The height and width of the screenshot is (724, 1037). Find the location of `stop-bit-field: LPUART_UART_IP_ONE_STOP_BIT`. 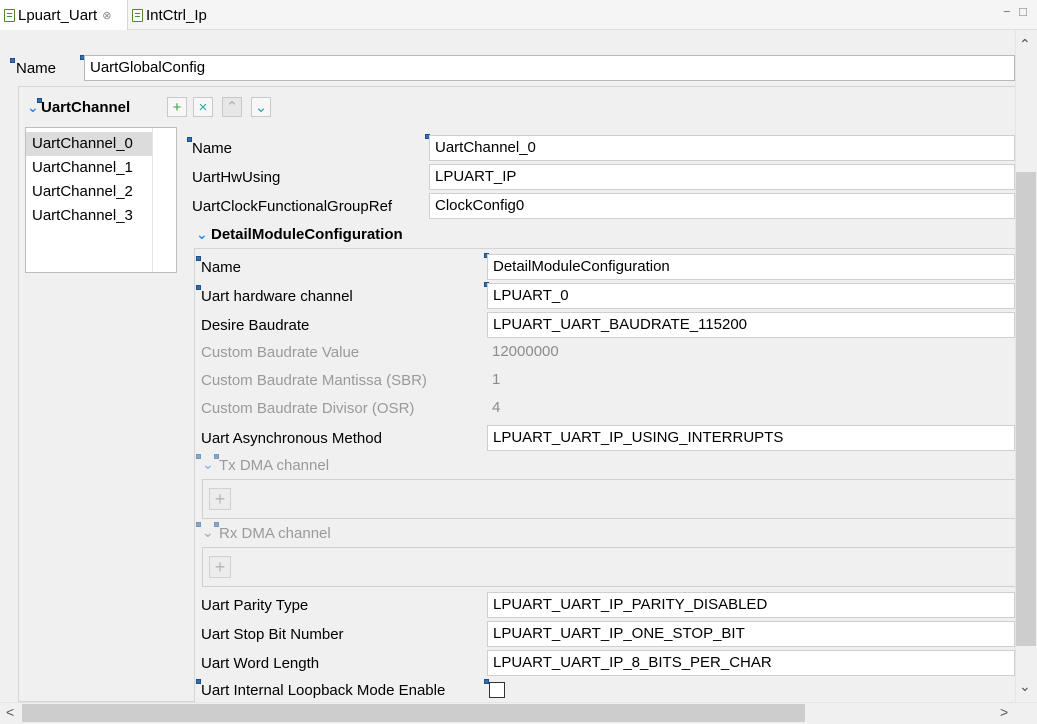

stop-bit-field: LPUART_UART_IP_ONE_STOP_BIT is located at coordinates (751, 634).